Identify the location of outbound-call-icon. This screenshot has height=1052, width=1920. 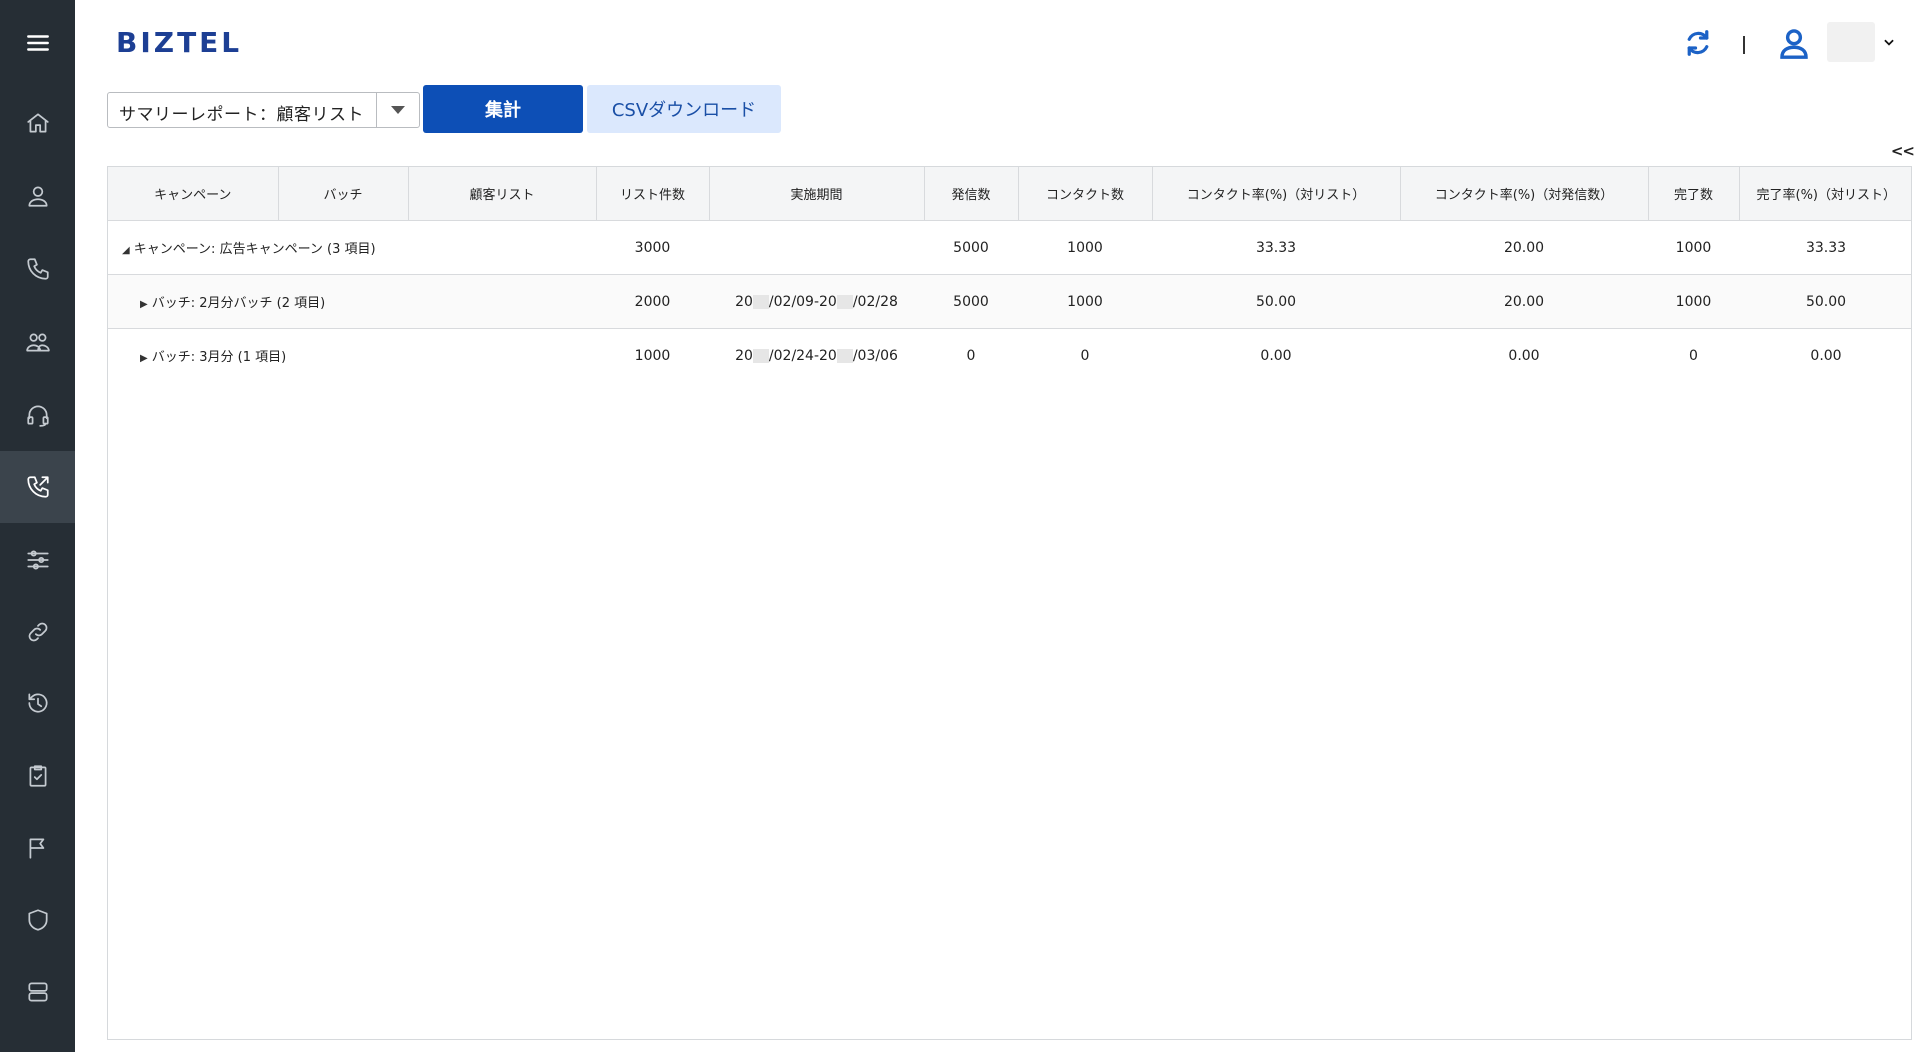
(37, 487).